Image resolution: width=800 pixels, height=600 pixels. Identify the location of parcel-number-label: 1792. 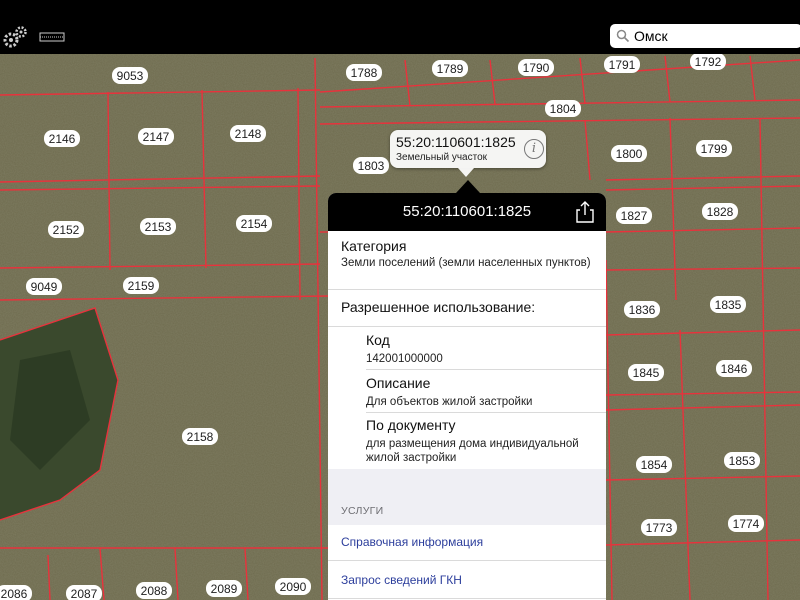
(708, 62).